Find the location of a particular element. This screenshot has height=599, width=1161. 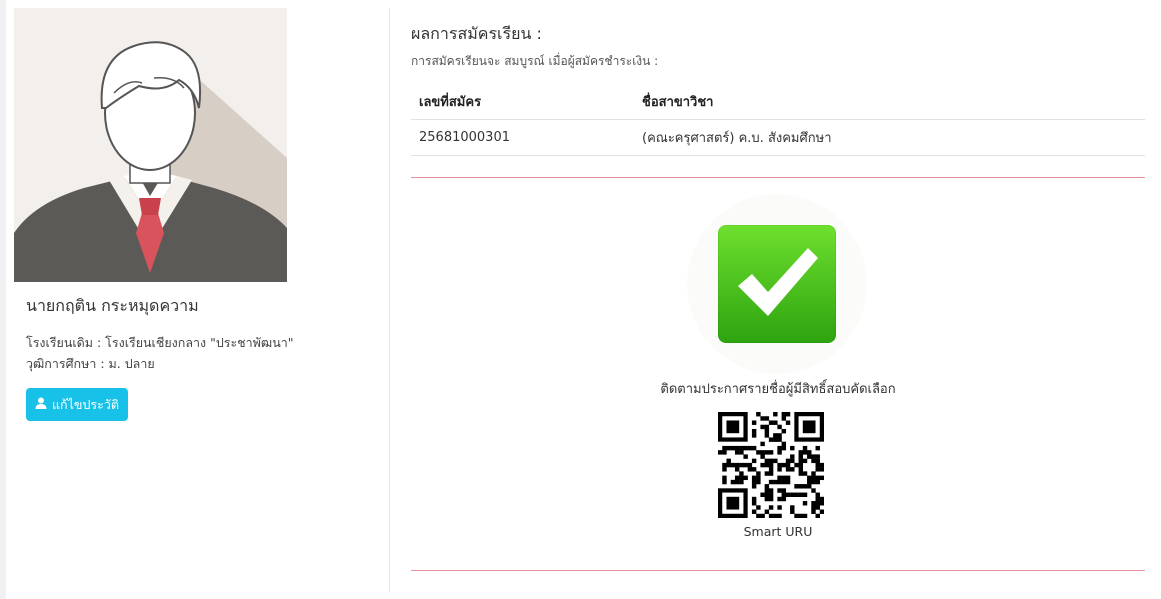

applicant-name: นายกฤติน กระหมุดความ is located at coordinates (112, 305).